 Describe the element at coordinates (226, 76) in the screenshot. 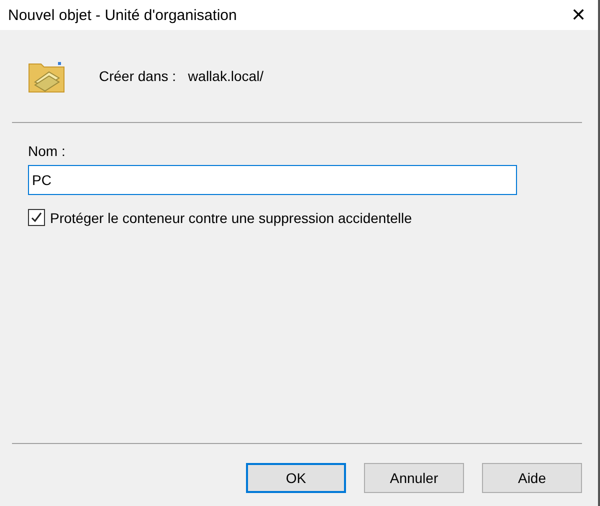

I see `location-value: wallak.local/` at that location.